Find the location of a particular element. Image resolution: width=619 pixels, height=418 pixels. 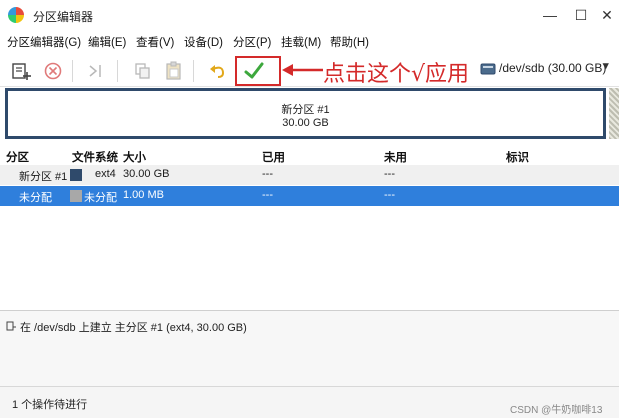

col-size: 大小 is located at coordinates (134, 157).